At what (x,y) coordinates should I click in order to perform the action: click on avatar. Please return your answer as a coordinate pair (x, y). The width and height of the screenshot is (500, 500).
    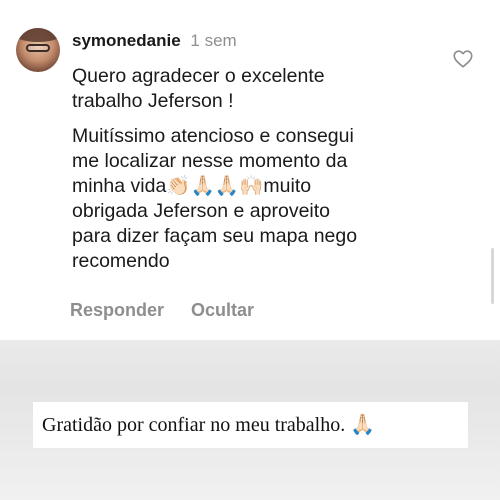
    Looking at the image, I should click on (38, 50).